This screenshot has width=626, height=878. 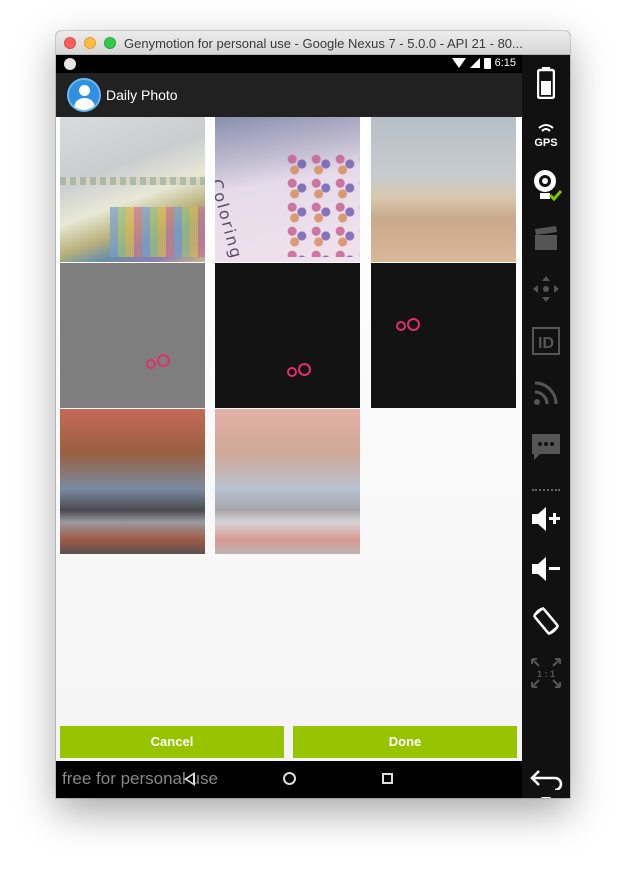 I want to click on done-button: Done, so click(x=405, y=742).